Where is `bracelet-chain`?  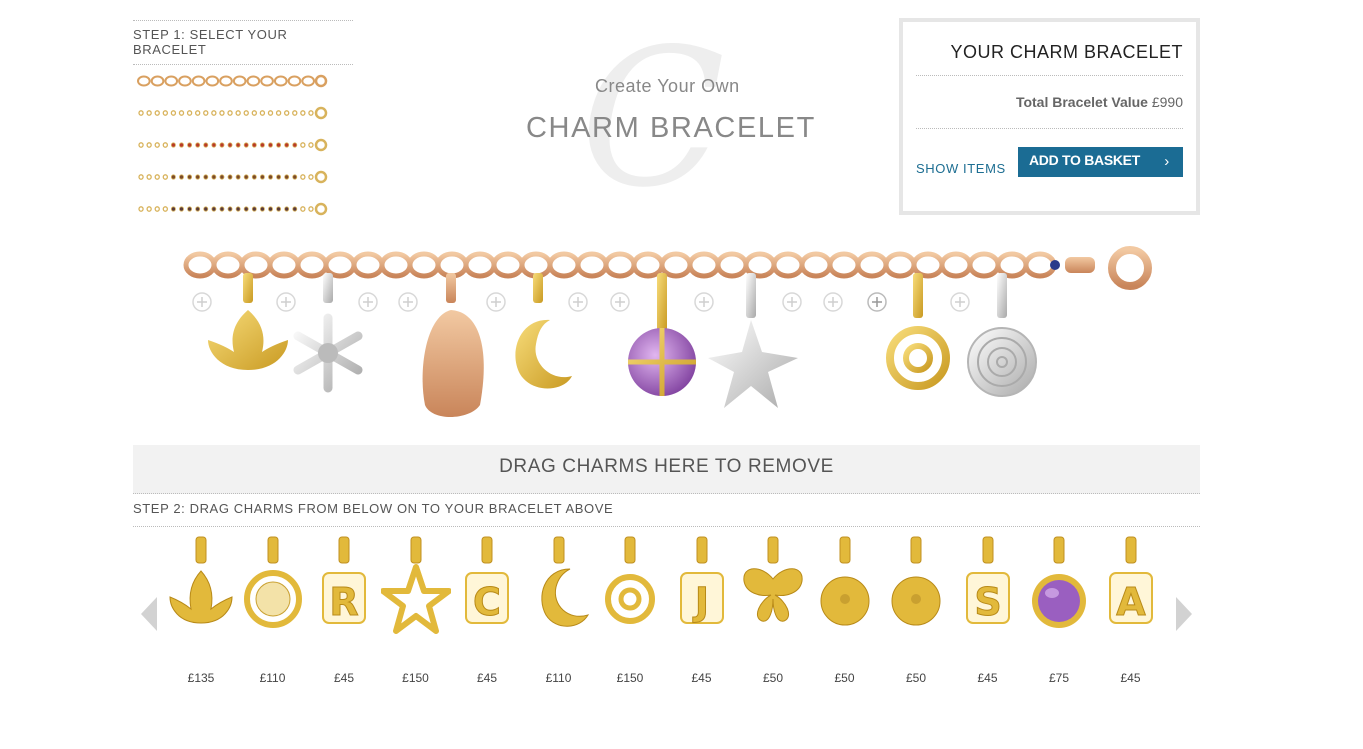 bracelet-chain is located at coordinates (620, 265).